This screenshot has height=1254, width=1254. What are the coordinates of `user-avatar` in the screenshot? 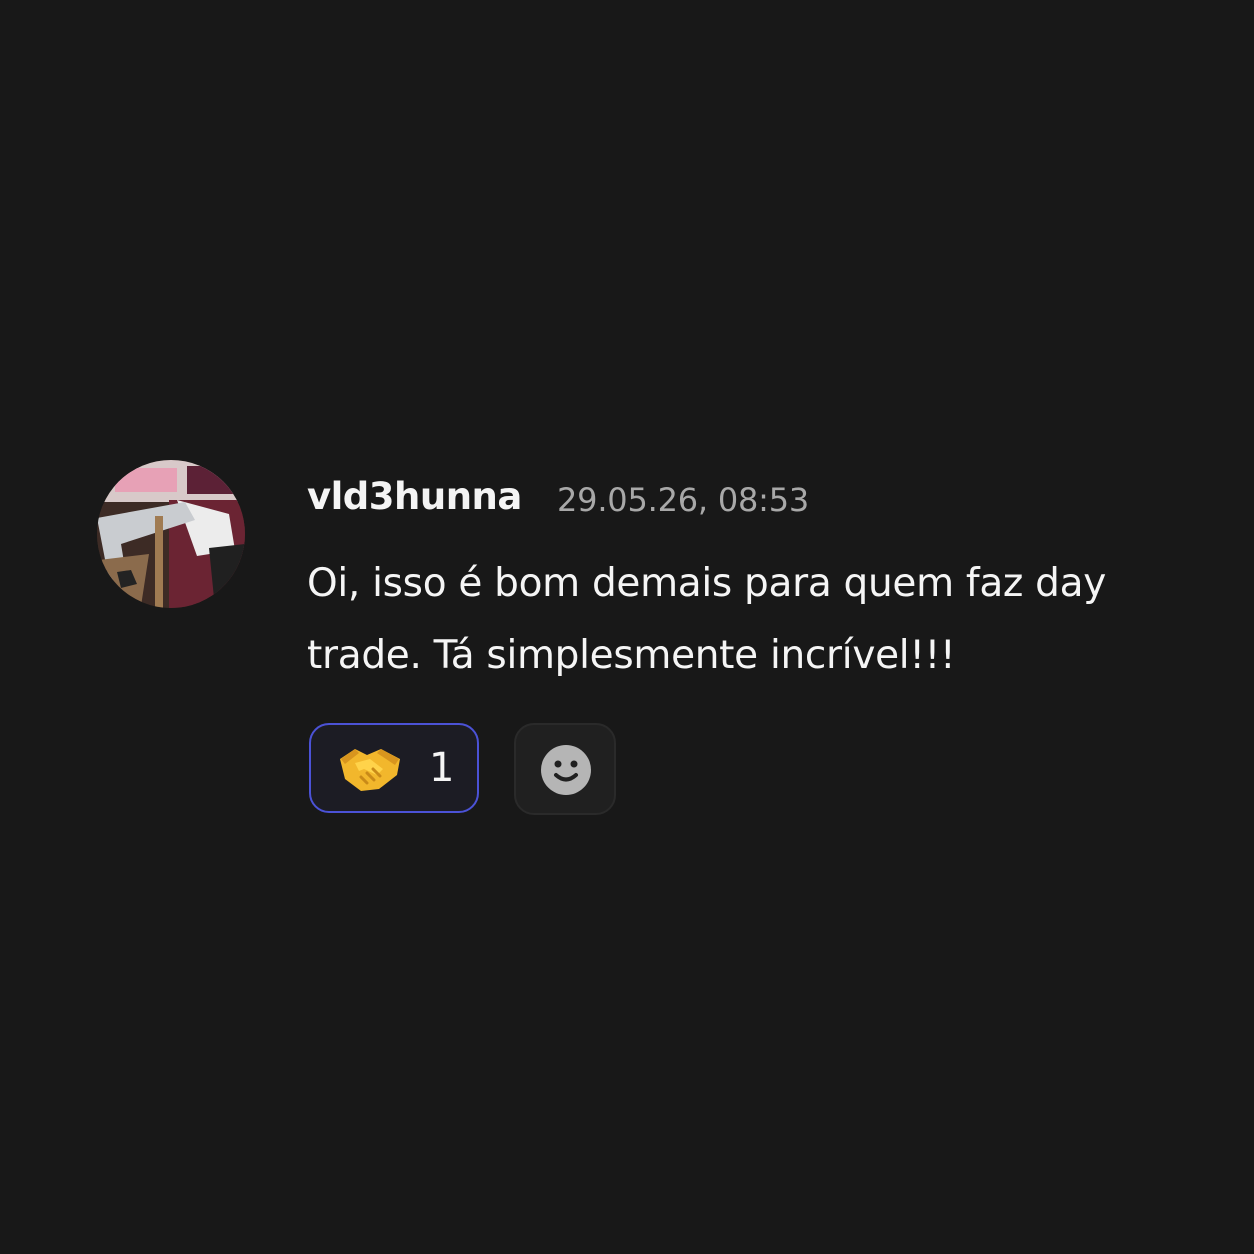 It's located at (171, 534).